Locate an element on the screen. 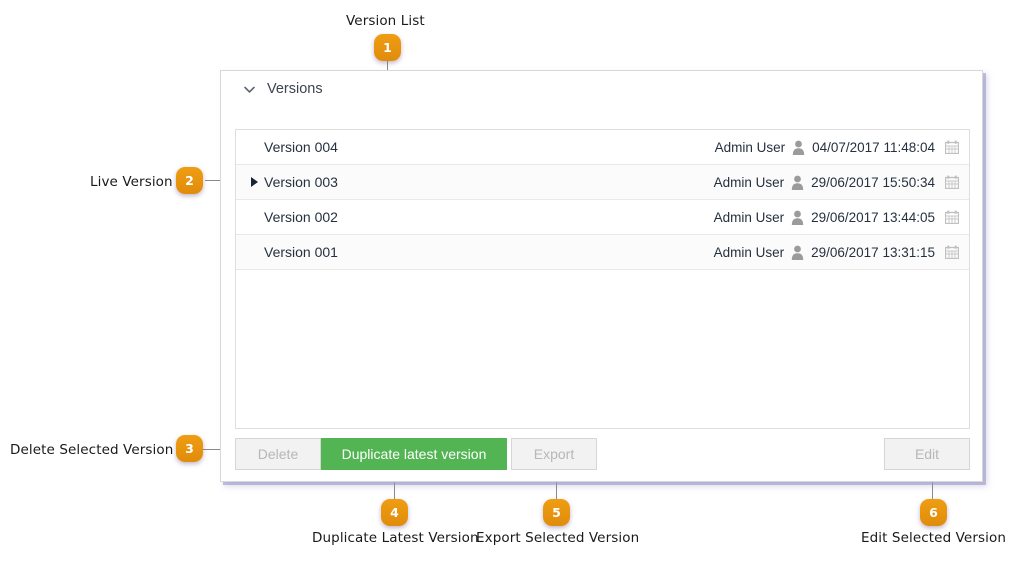 The height and width of the screenshot is (562, 1019). version-timestamp: 29/06/2017 13:44:05 is located at coordinates (873, 217).